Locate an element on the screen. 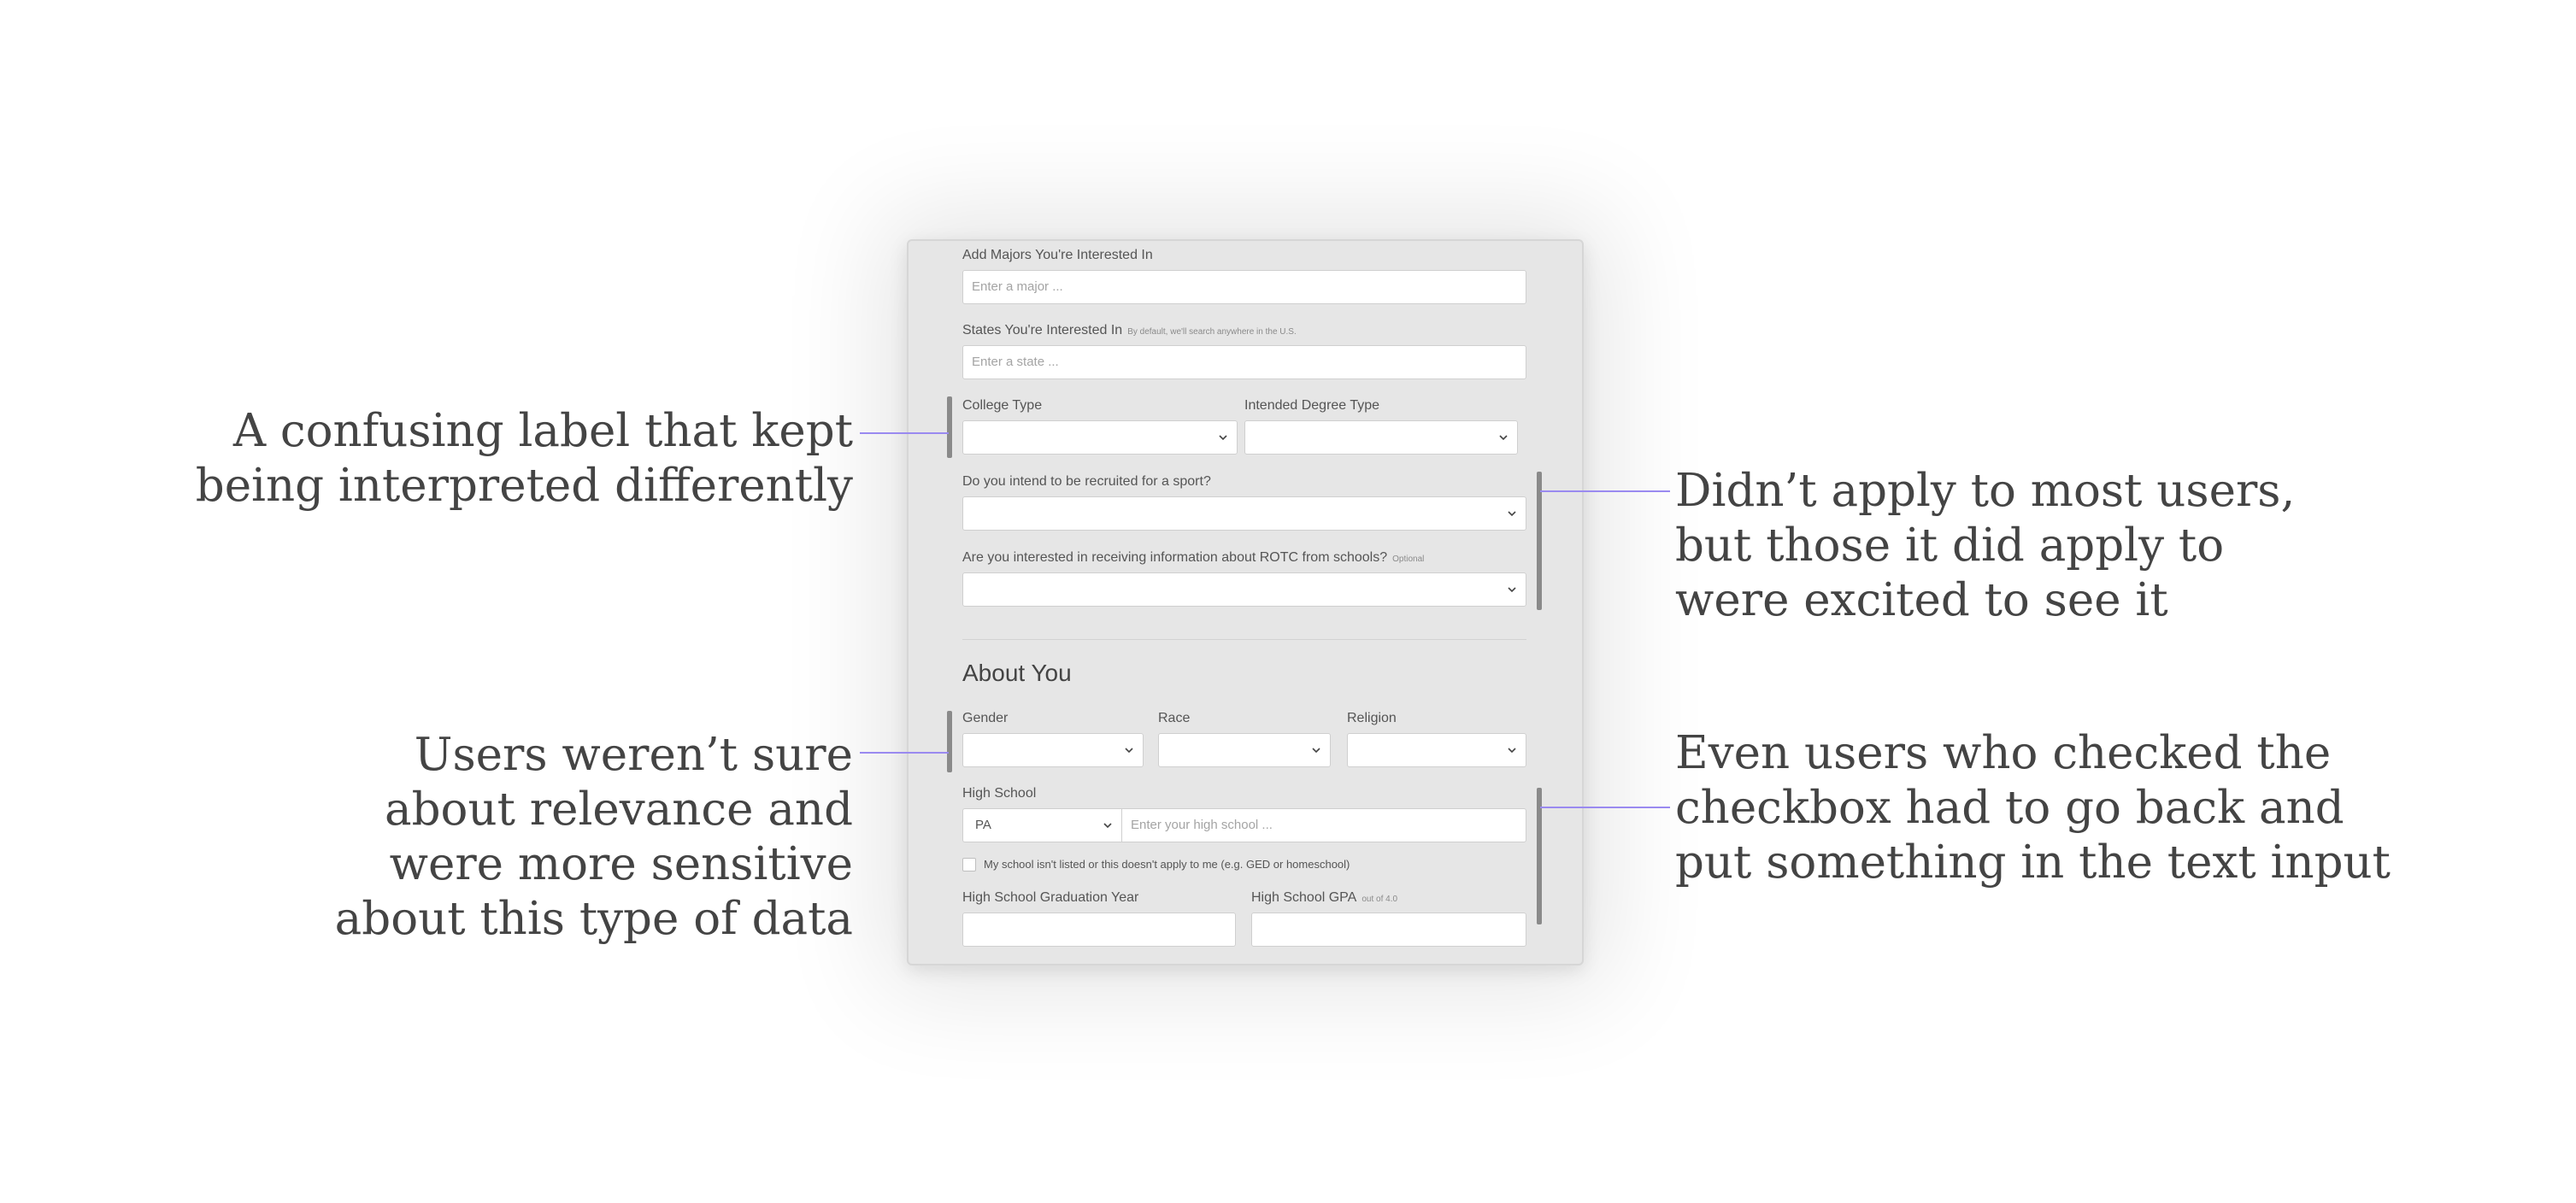 The width and height of the screenshot is (2576, 1203). annotation-line: put something in the text input is located at coordinates (2033, 862).